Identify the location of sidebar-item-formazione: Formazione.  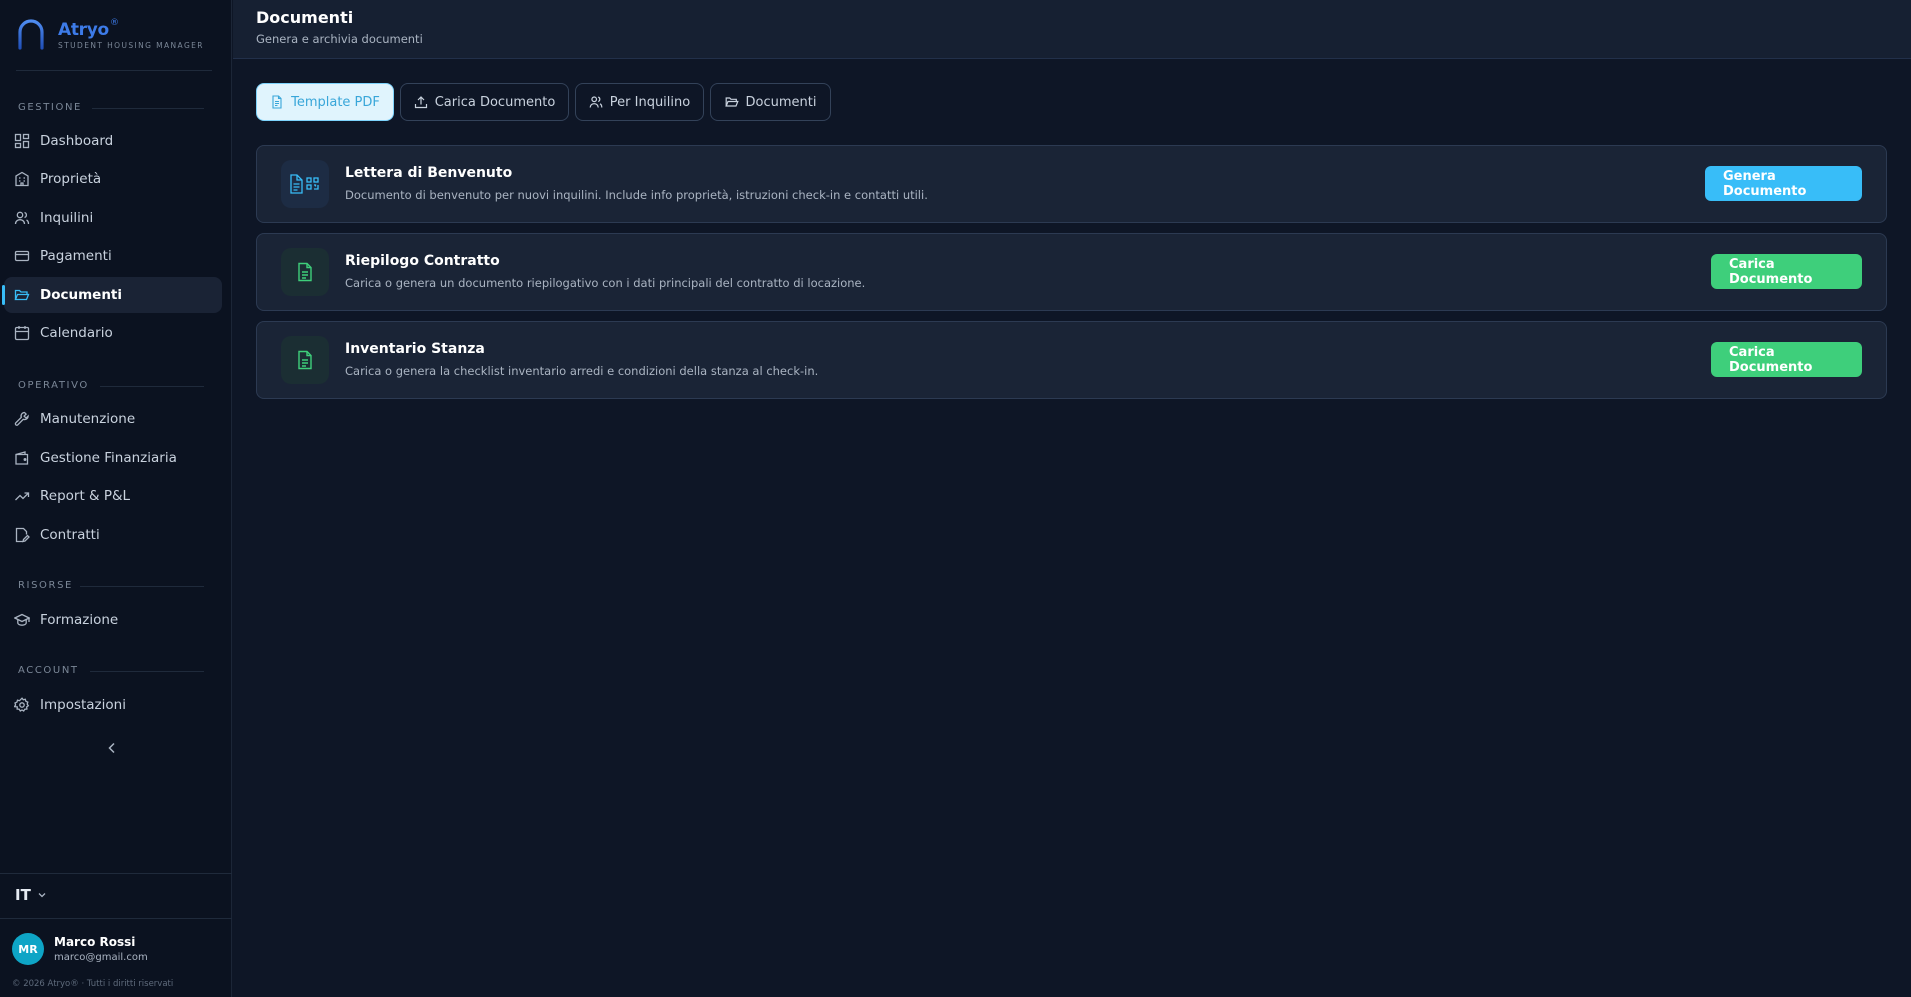
(113, 620).